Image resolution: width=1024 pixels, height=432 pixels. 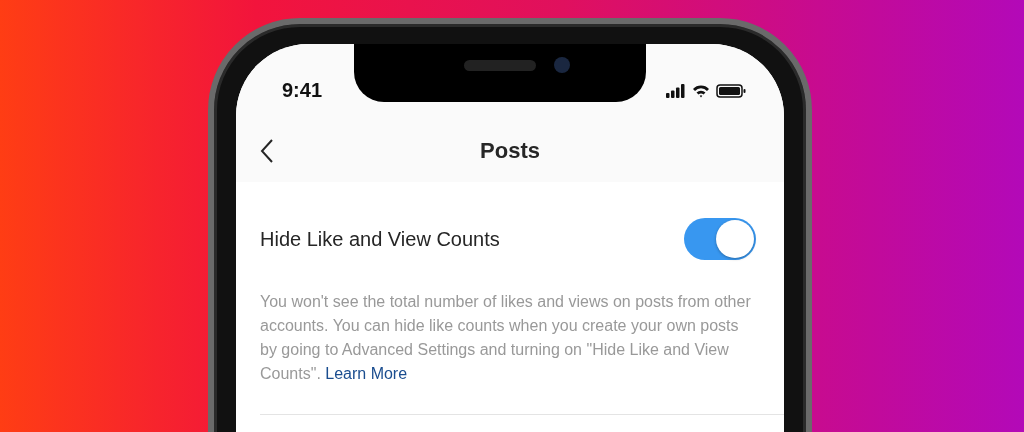 I want to click on chevron-left-icon, so click(x=267, y=151).